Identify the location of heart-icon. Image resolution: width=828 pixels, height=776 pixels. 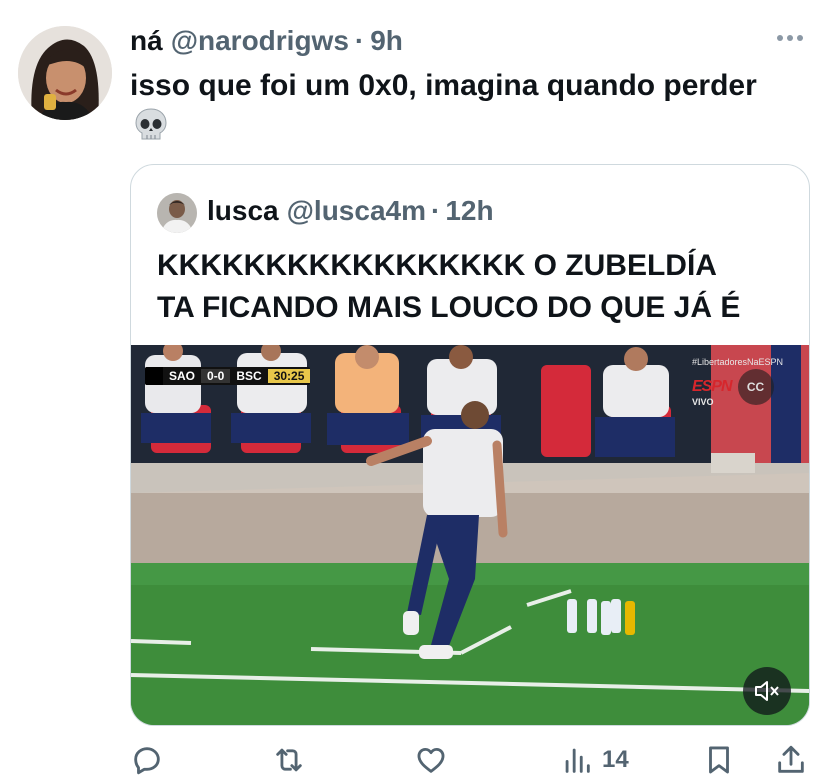
(431, 760).